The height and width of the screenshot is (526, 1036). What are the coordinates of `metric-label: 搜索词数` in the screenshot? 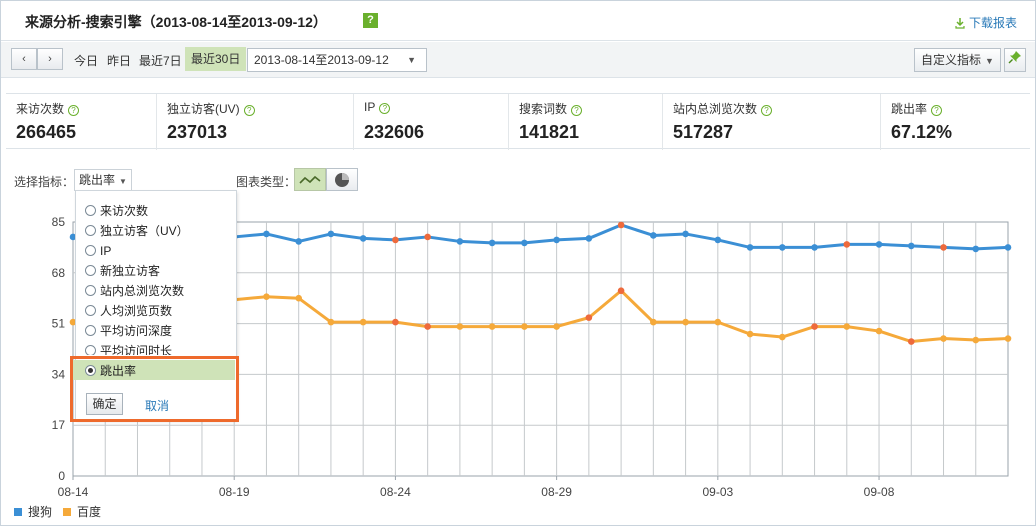 It's located at (543, 109).